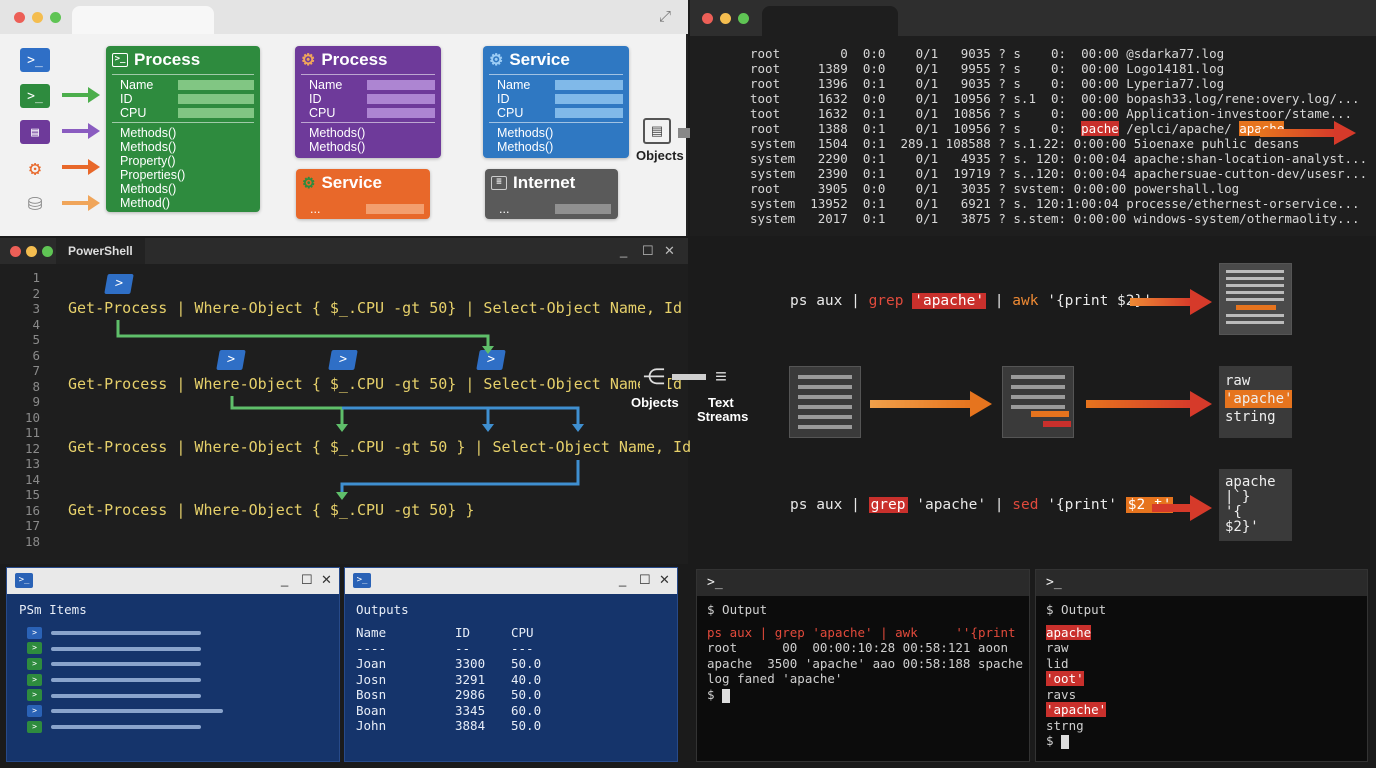 The image size is (1376, 768). What do you see at coordinates (1238, 497) in the screenshot?
I see `result-line: |`}` at bounding box center [1238, 497].